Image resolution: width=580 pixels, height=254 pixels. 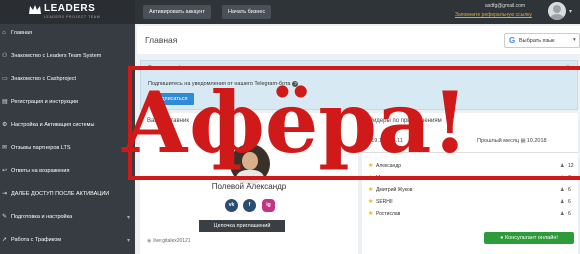 What do you see at coordinates (67, 34) in the screenshot?
I see `sidebar-item-home: ⌂ Главная` at bounding box center [67, 34].